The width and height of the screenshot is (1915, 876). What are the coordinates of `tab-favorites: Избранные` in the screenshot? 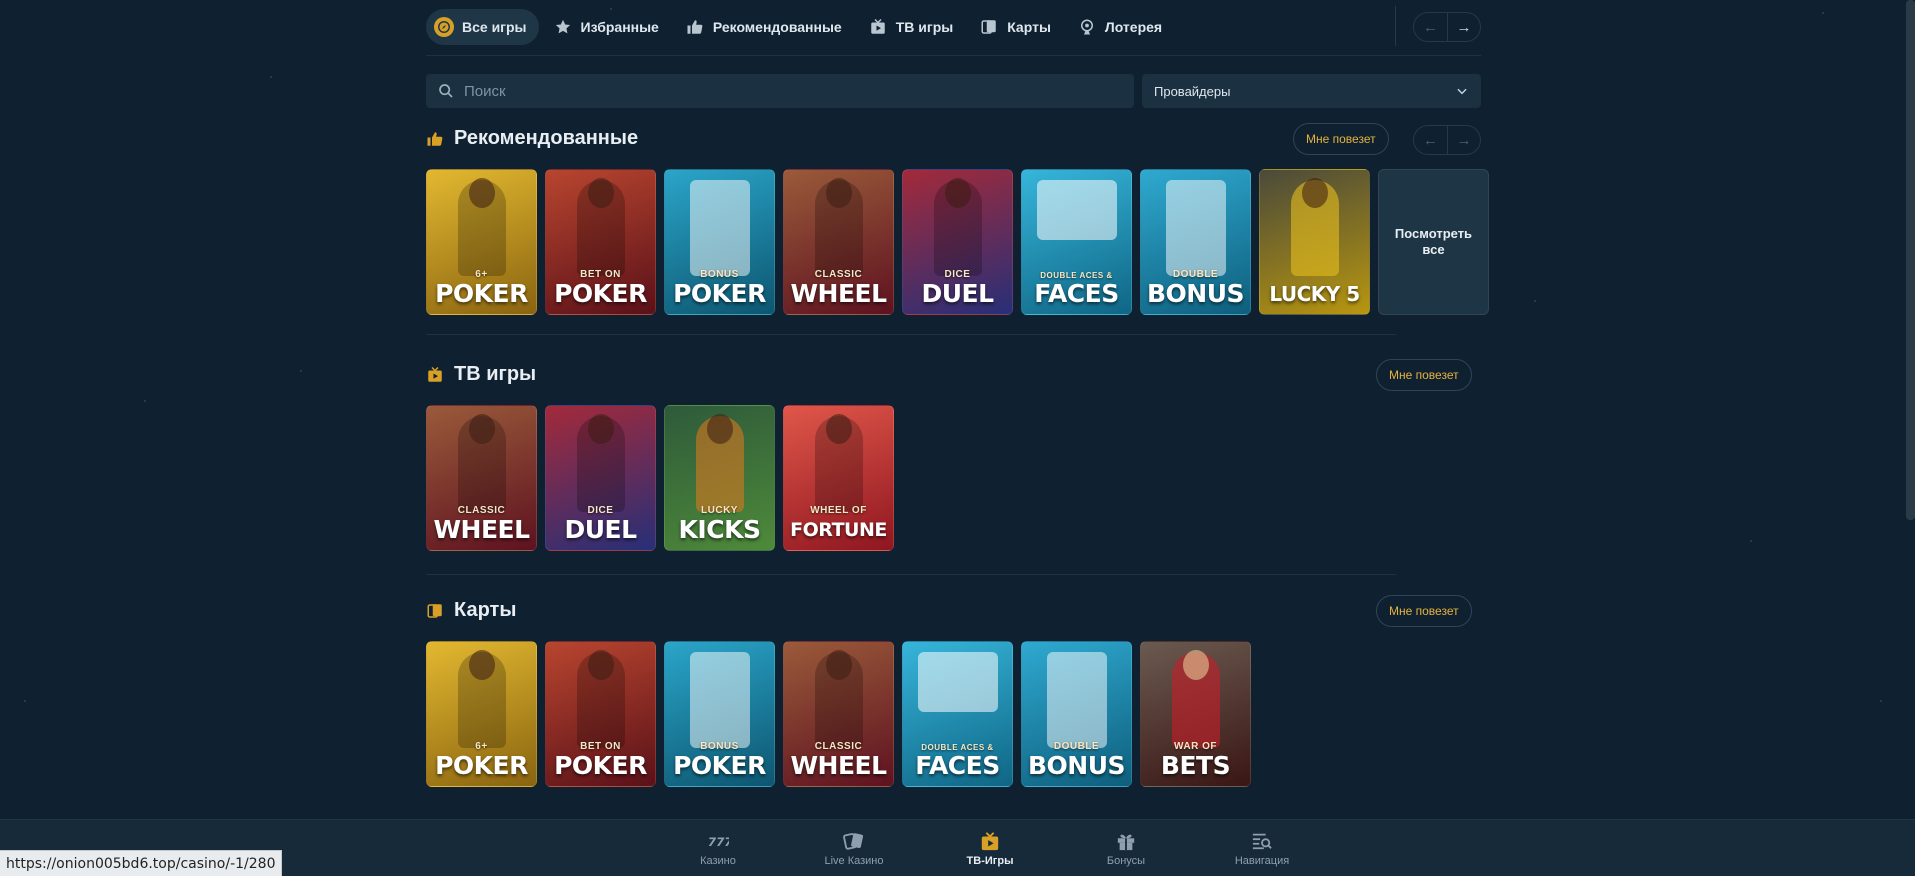 It's located at (608, 27).